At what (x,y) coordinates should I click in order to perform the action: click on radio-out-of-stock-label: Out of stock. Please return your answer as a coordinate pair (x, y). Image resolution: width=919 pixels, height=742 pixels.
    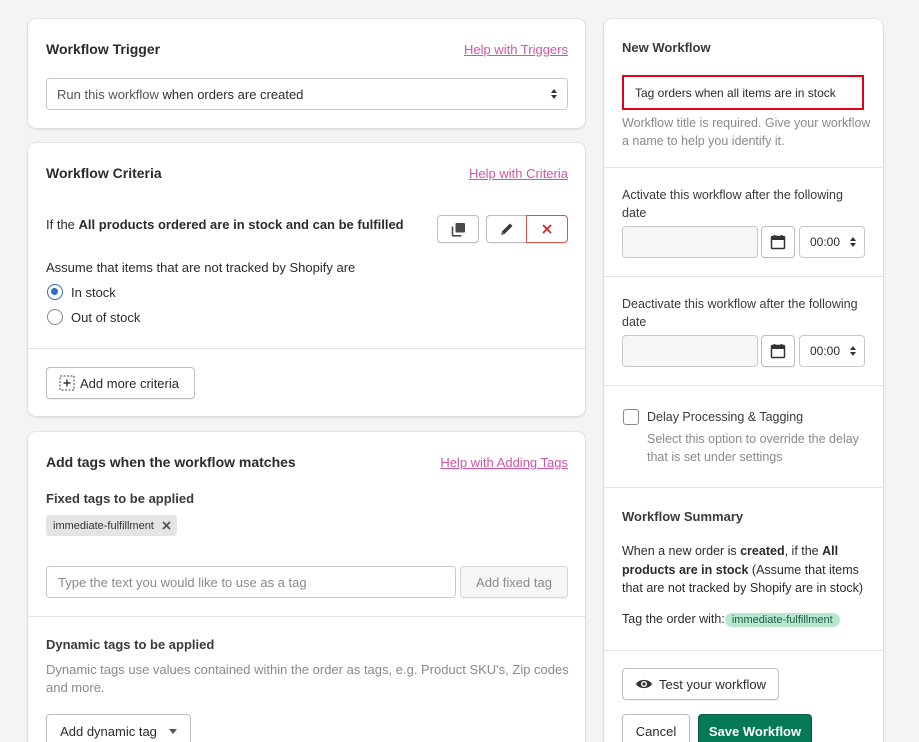
    Looking at the image, I should click on (106, 317).